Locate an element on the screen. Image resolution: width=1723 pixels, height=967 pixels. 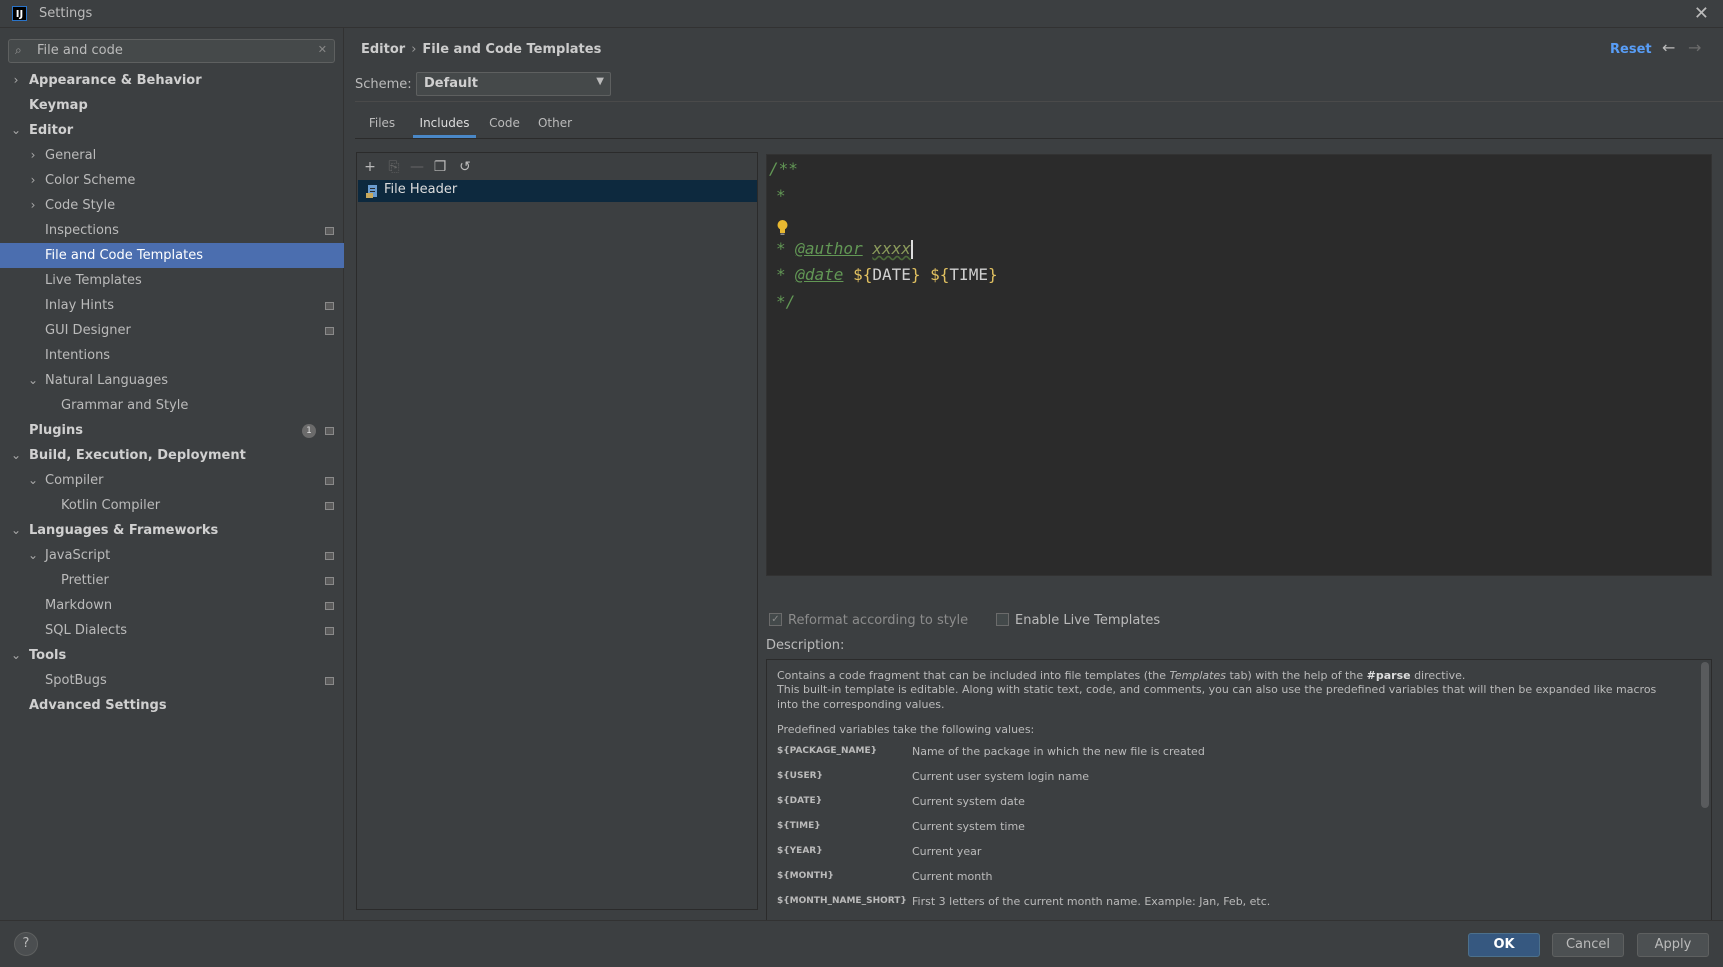
clear-search-icon: ✕ is located at coordinates (322, 49).